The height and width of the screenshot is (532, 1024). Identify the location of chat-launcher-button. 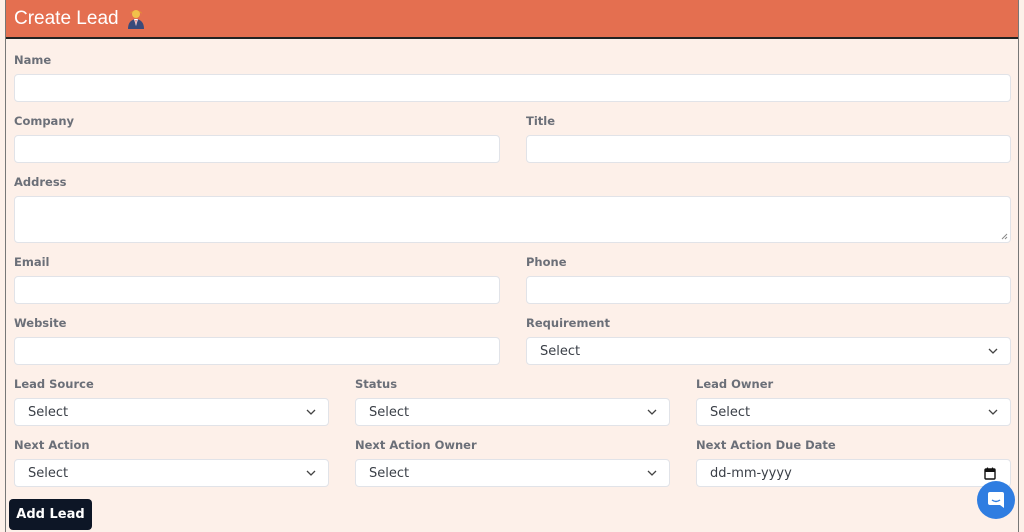
(996, 500).